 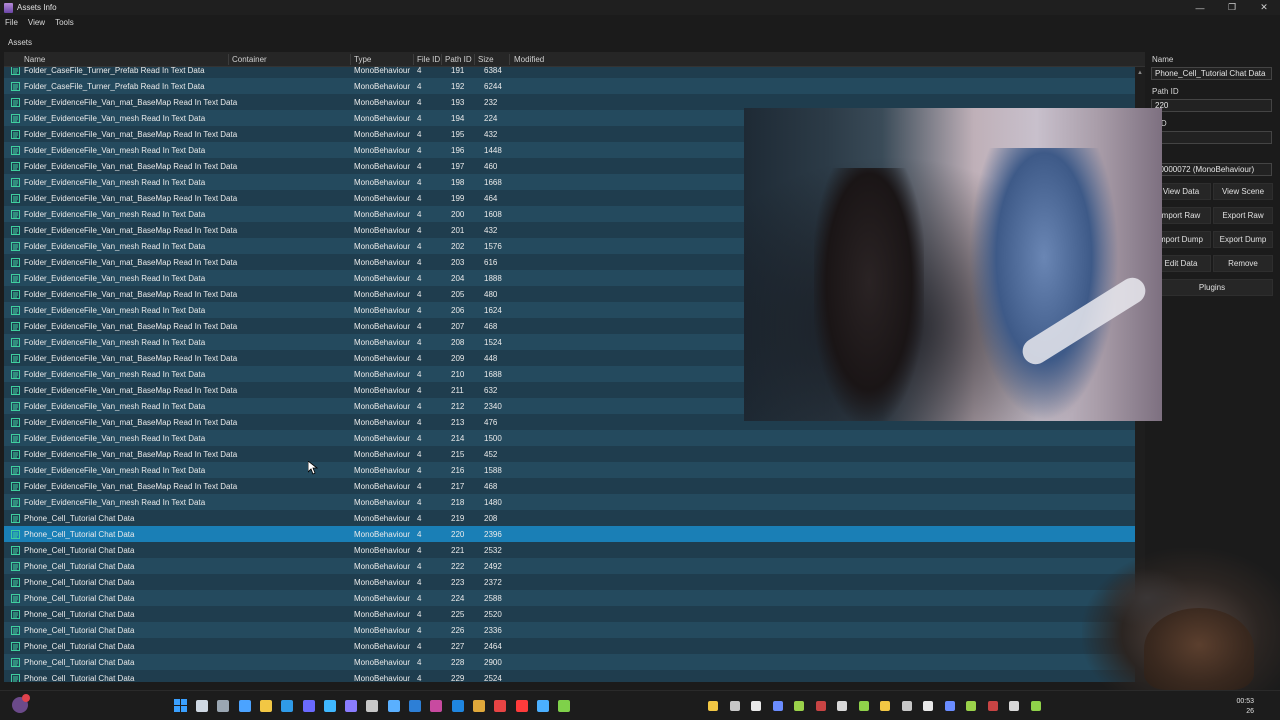 What do you see at coordinates (20, 42) in the screenshot?
I see `assets-tab-label: Assets` at bounding box center [20, 42].